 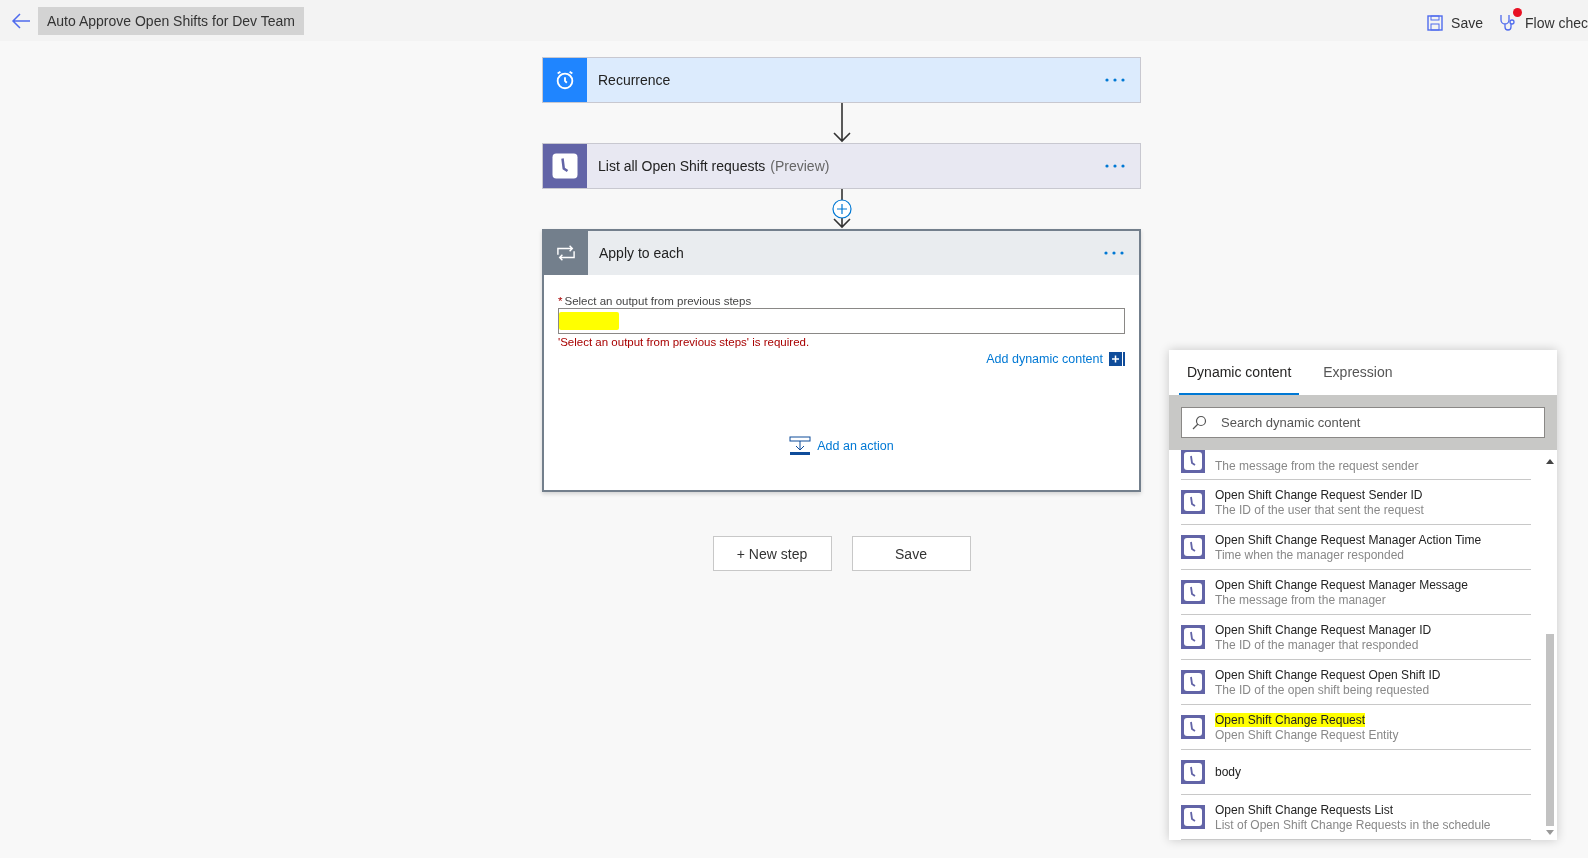 I want to click on scroll-down-icon, so click(x=1550, y=833).